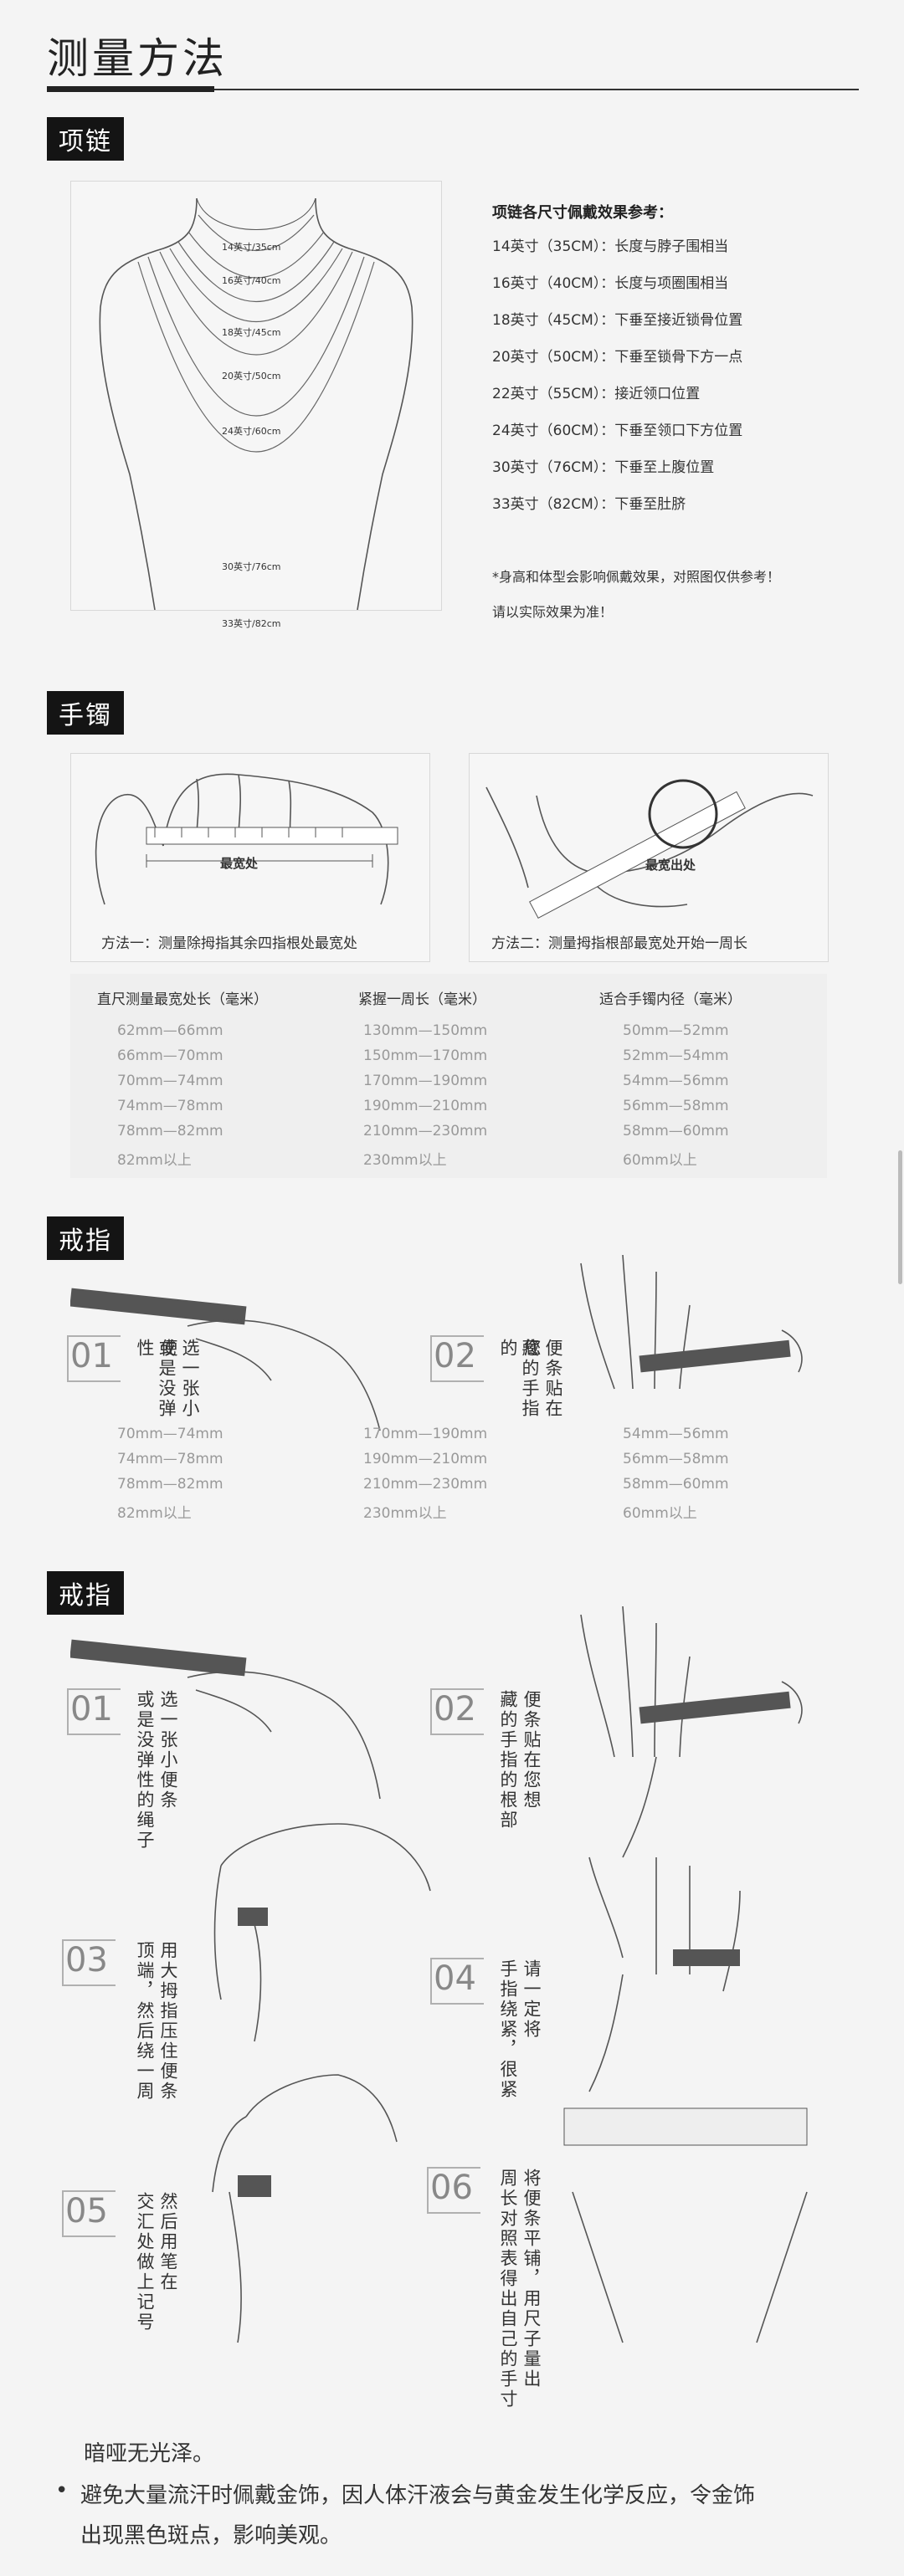 The image size is (904, 2576). What do you see at coordinates (251, 566) in the screenshot?
I see `neck-label-30: 30英寸/76cm` at bounding box center [251, 566].